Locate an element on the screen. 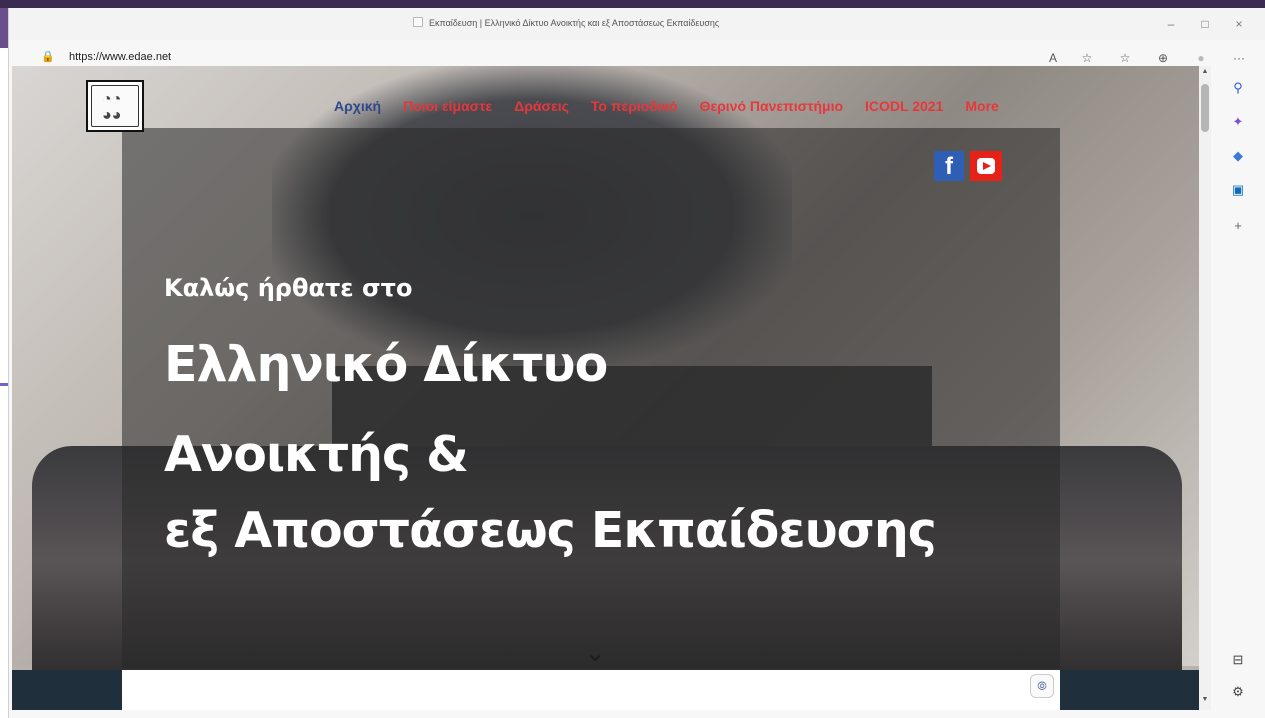  logo-mark-icon: ◔◔ ◕◕ is located at coordinates (112, 107).